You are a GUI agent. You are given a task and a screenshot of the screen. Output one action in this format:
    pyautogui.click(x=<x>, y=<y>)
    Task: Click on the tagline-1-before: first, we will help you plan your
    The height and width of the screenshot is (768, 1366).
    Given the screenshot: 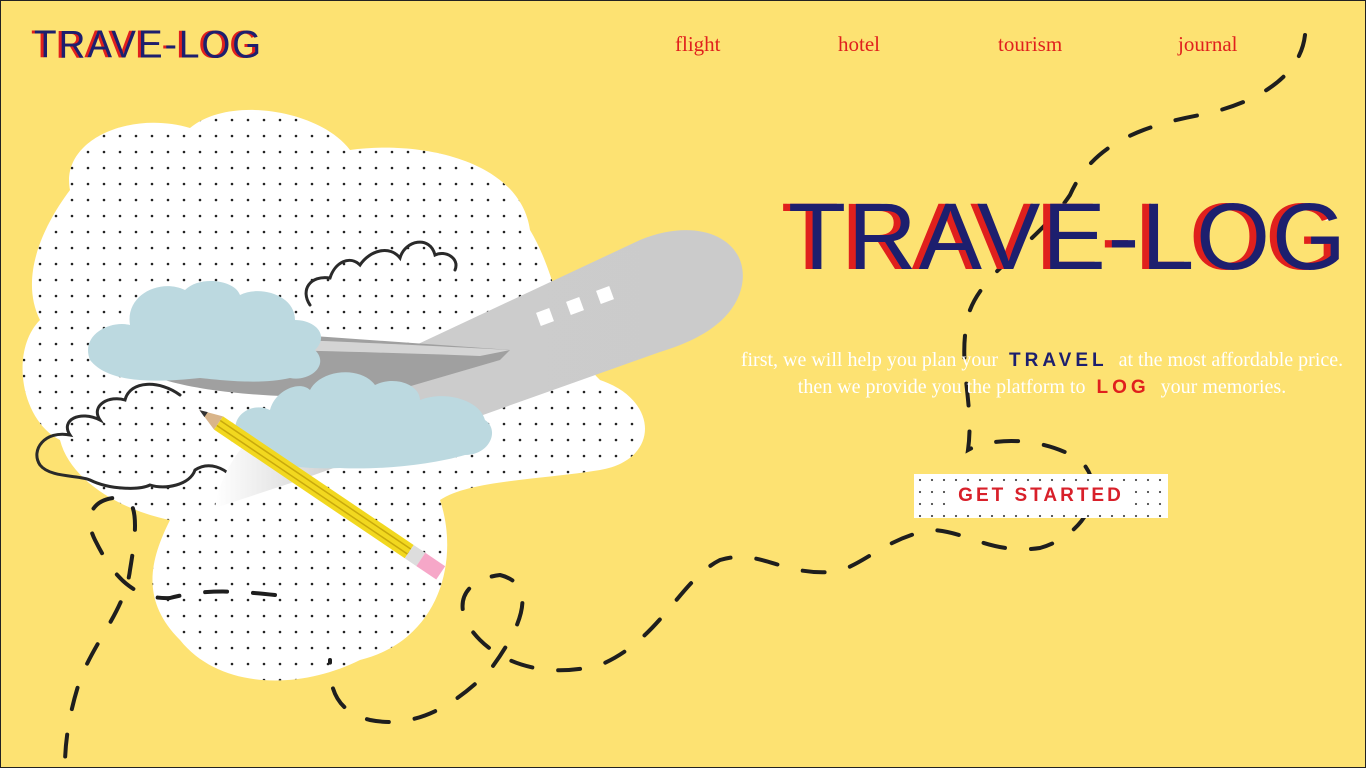 What is the action you would take?
    pyautogui.click(x=869, y=360)
    